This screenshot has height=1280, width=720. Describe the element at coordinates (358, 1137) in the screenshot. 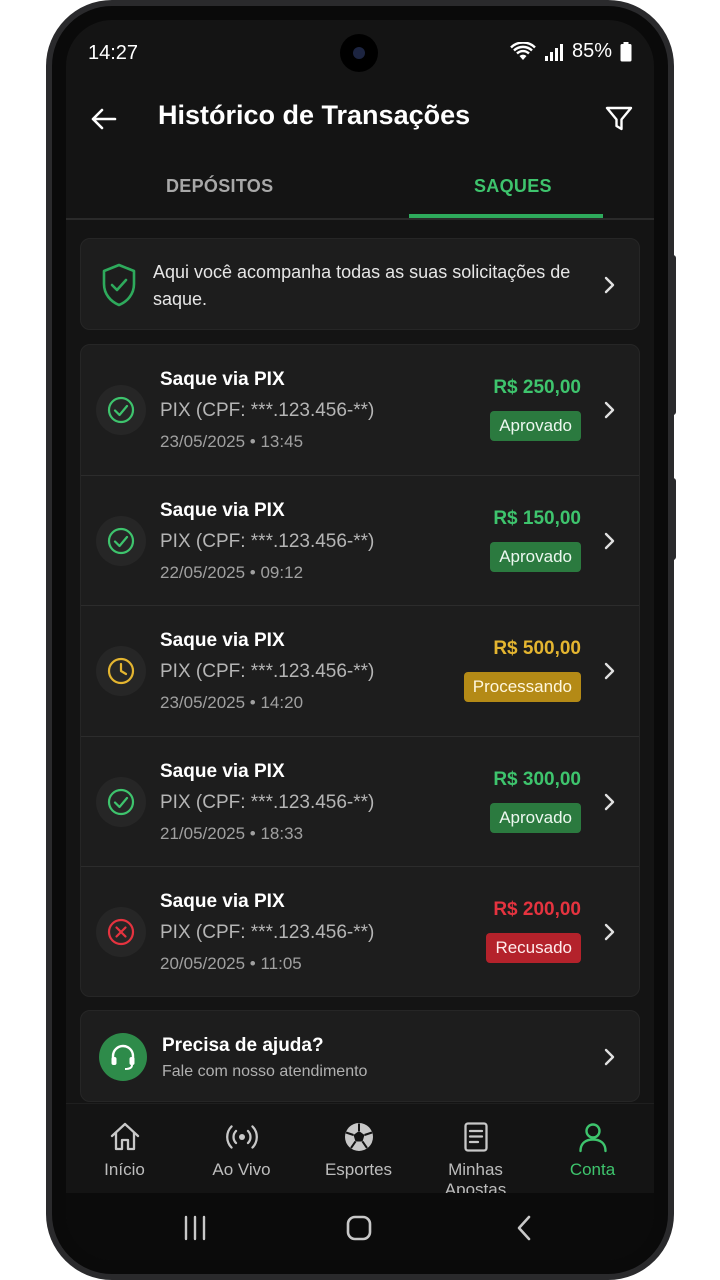

I see `soccer-ball-icon` at that location.